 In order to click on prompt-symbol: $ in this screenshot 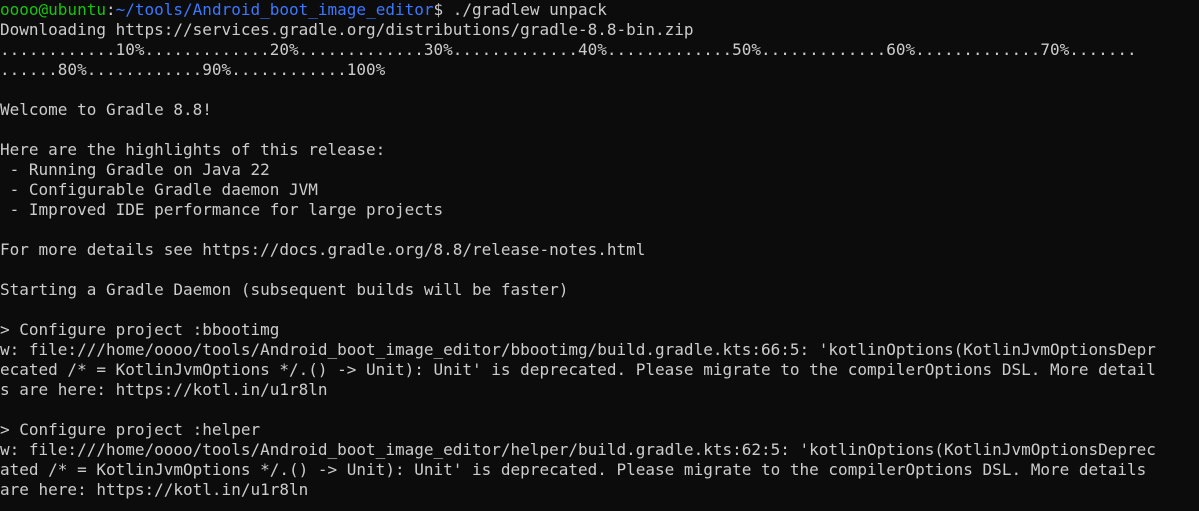, I will do `click(443, 9)`.